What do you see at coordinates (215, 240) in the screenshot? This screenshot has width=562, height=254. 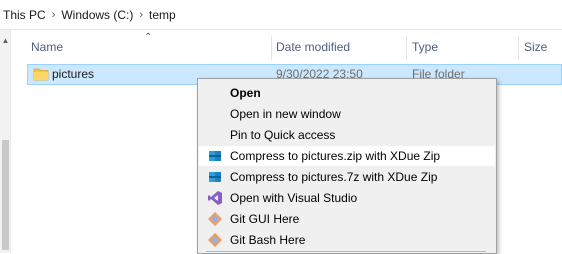 I see `git-bash-icon` at bounding box center [215, 240].